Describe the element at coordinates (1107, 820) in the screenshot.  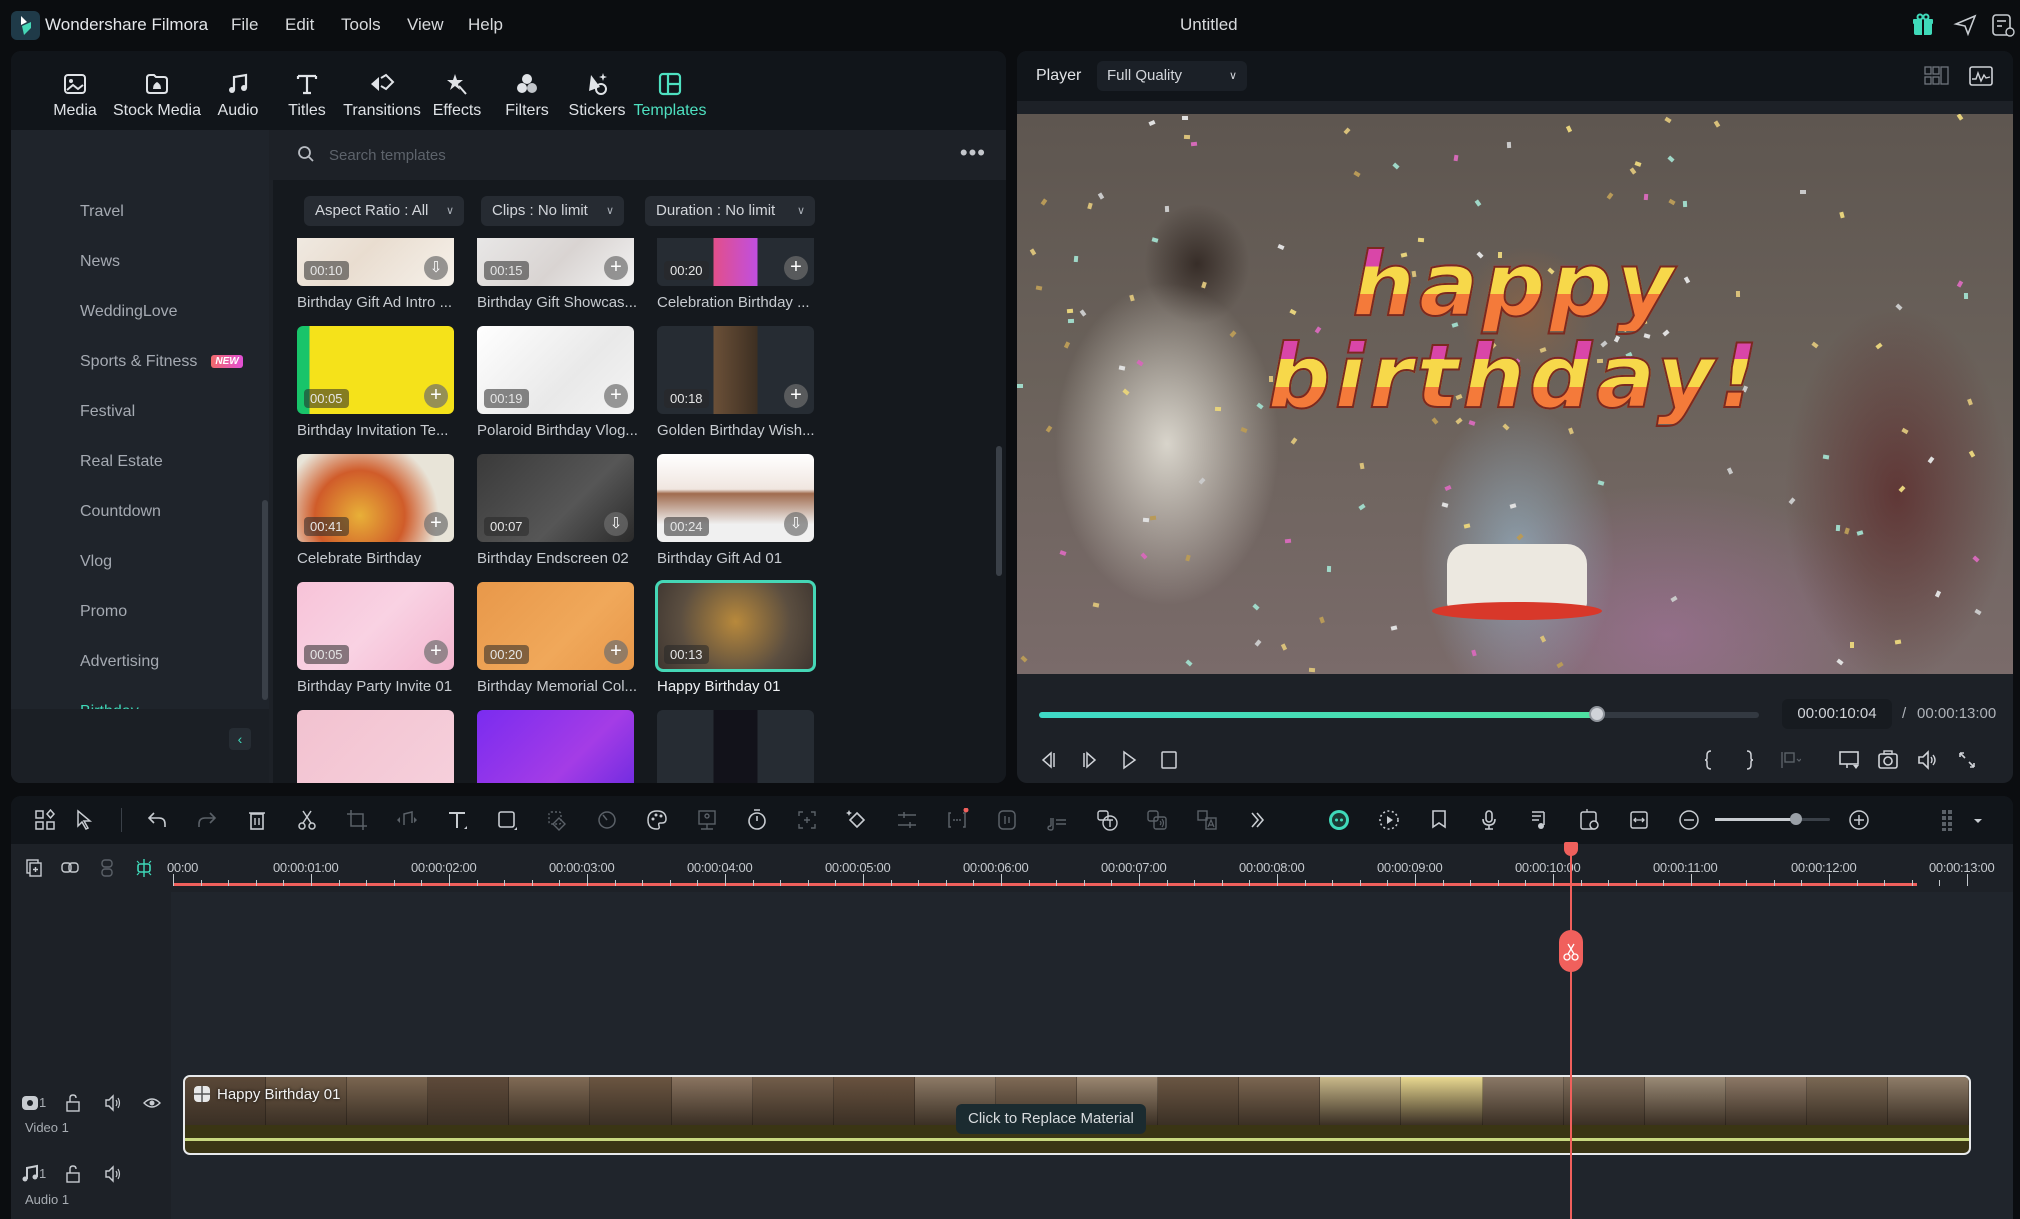
I see `text-to-speech-icon` at that location.